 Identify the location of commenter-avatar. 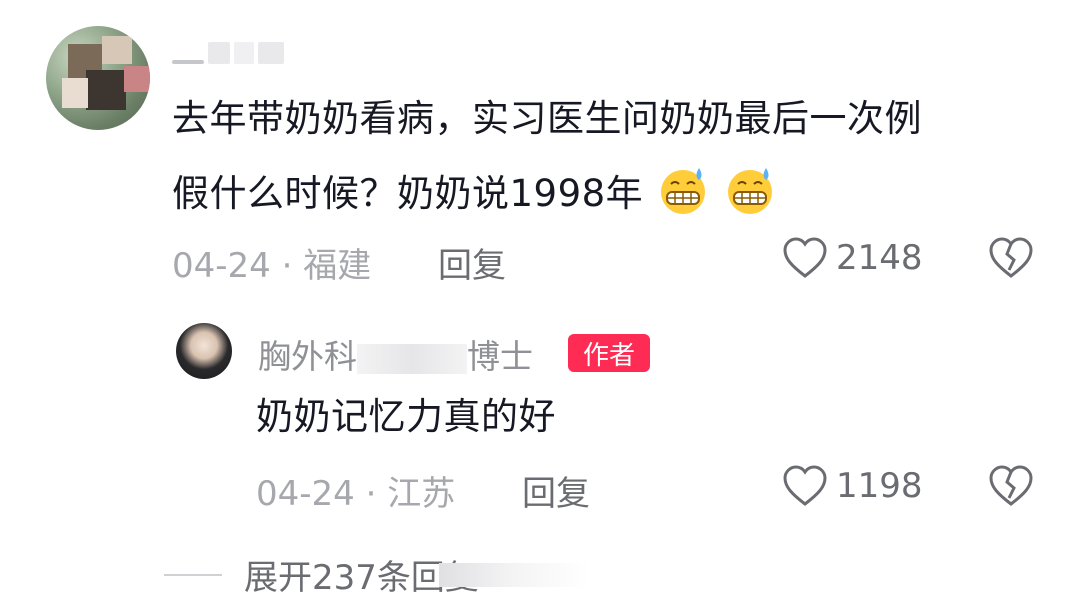
(98, 78).